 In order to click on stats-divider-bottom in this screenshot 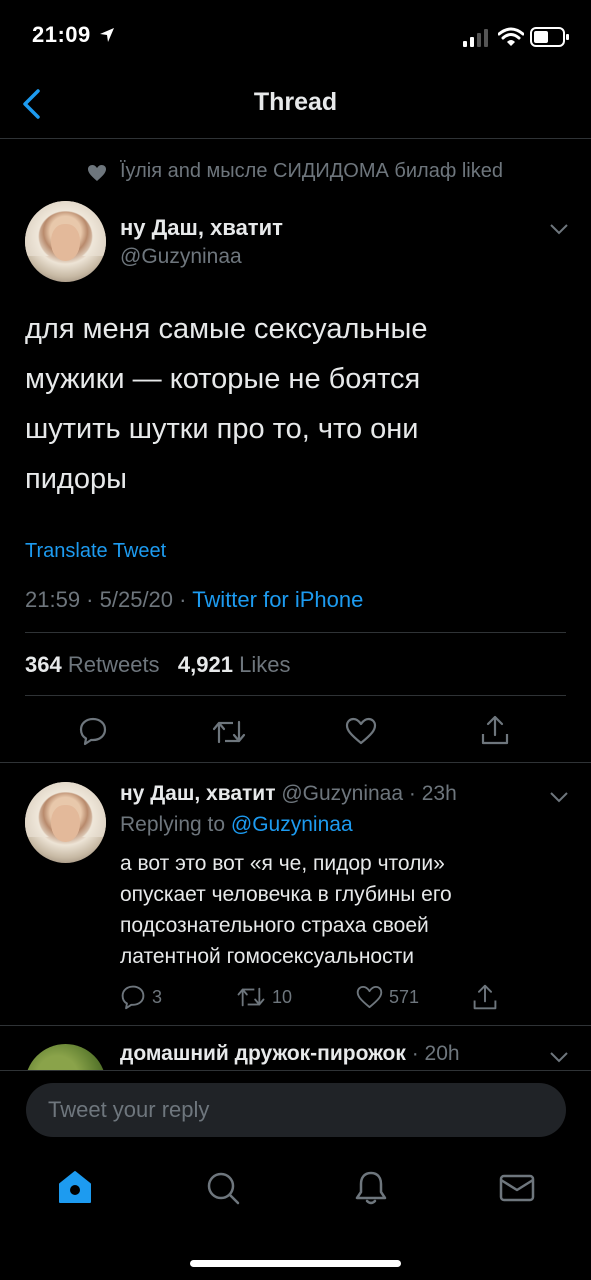, I will do `click(295, 695)`.